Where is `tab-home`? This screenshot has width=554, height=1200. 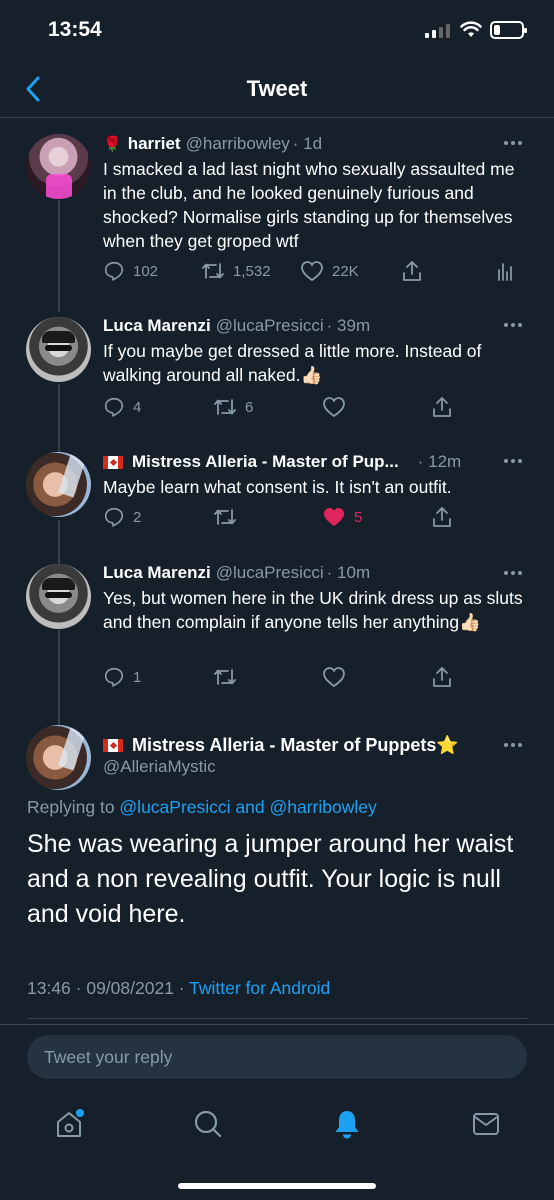
tab-home is located at coordinates (69, 1124).